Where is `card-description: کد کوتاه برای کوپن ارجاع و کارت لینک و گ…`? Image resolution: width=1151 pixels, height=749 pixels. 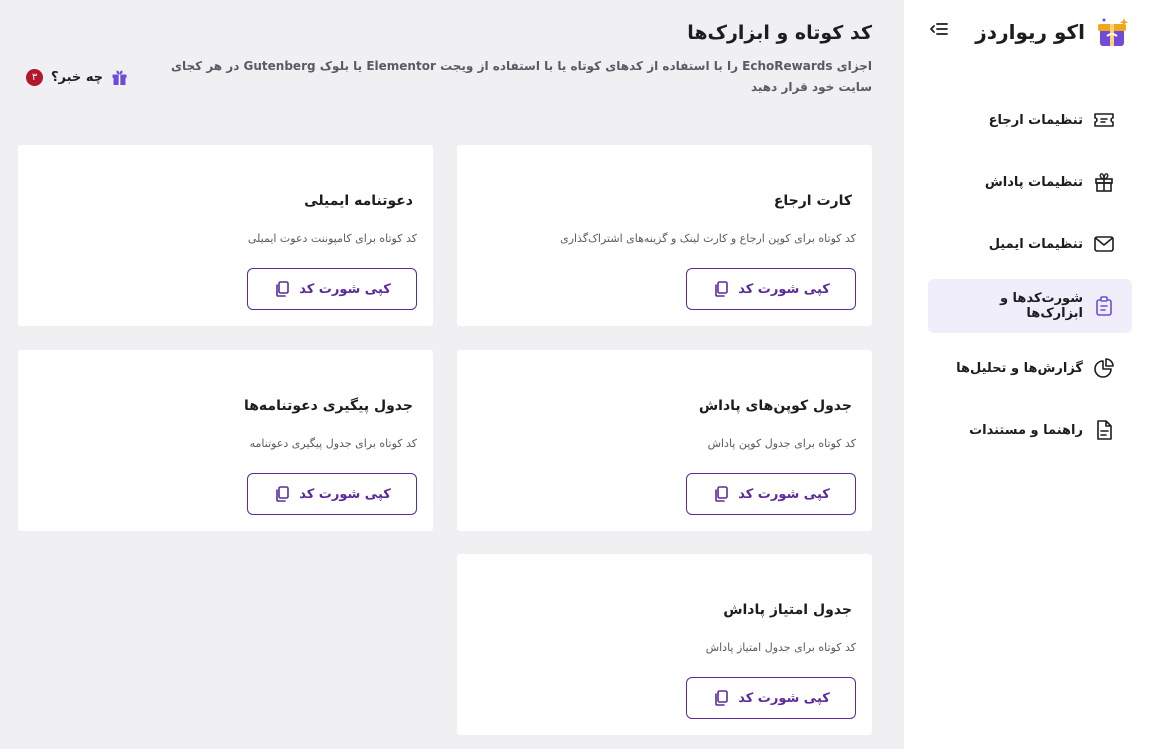
card-description: کد کوتاه برای کوپن ارجاع و کارت لینک و گ… is located at coordinates (708, 238).